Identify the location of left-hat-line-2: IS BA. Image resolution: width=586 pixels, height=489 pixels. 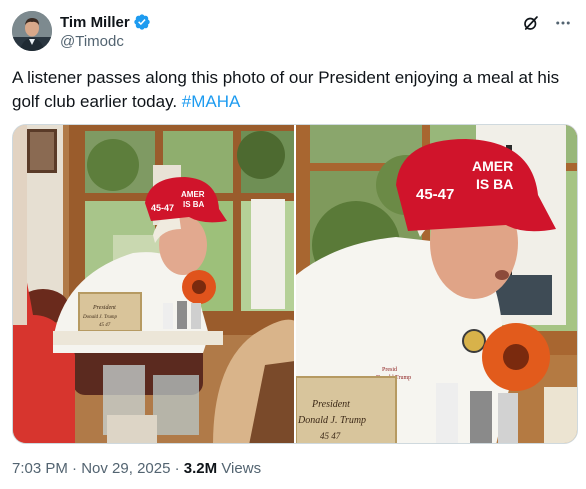
(194, 204).